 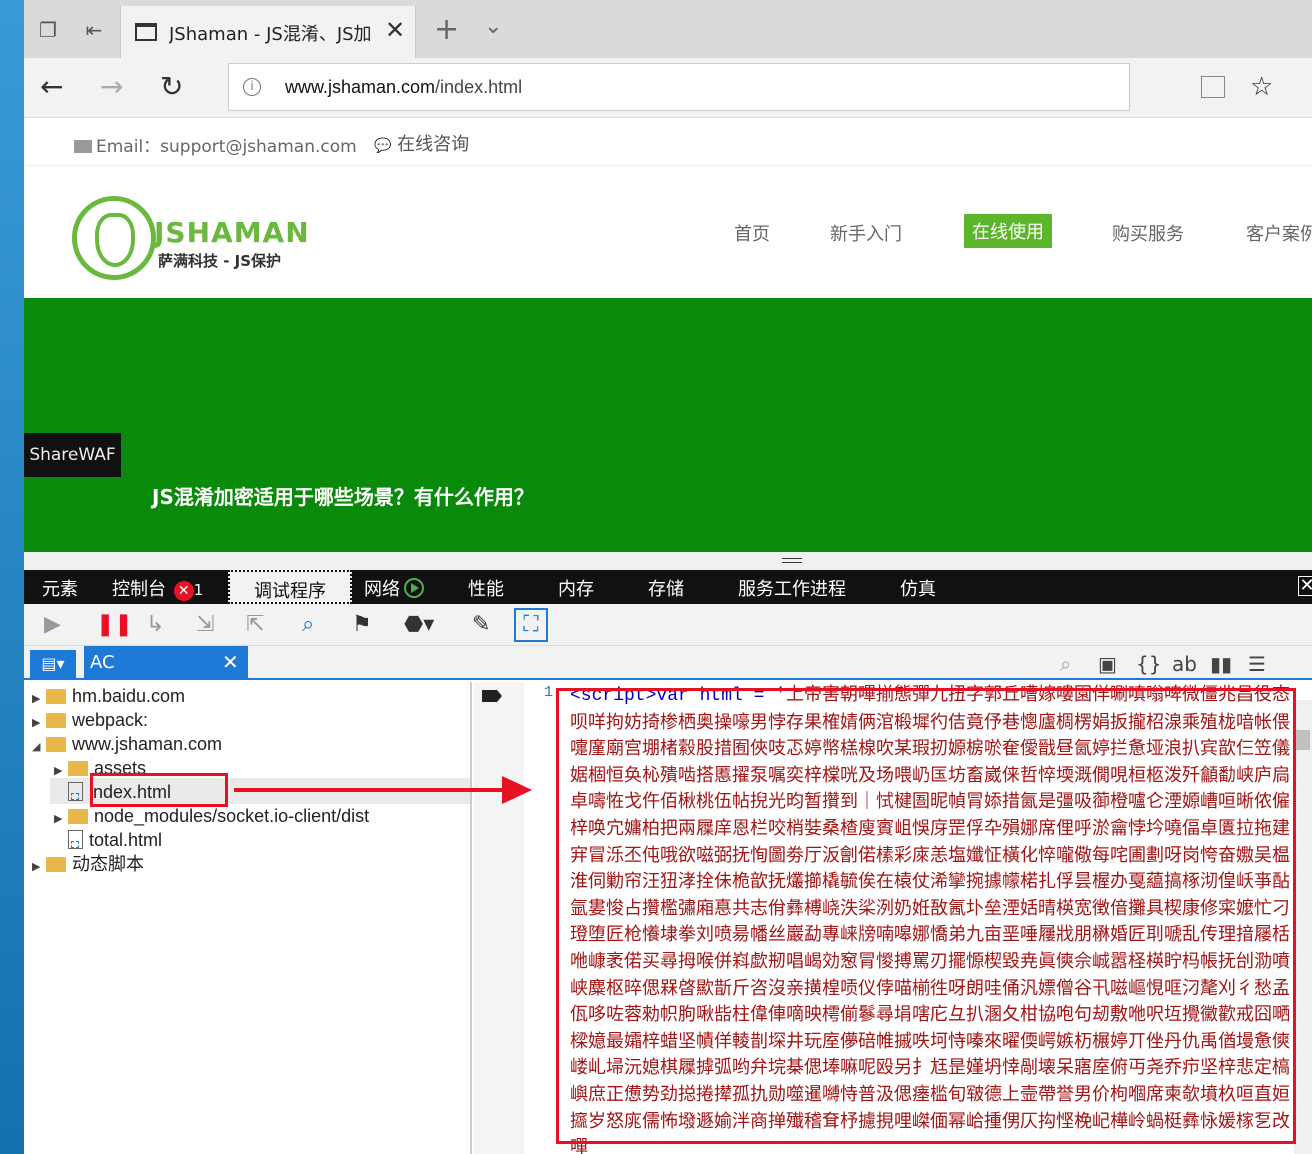 What do you see at coordinates (668, 29) in the screenshot?
I see `tab-bar: ❐ ⇤ JShaman - JS混淆、JS加 ✕ + ⌄` at bounding box center [668, 29].